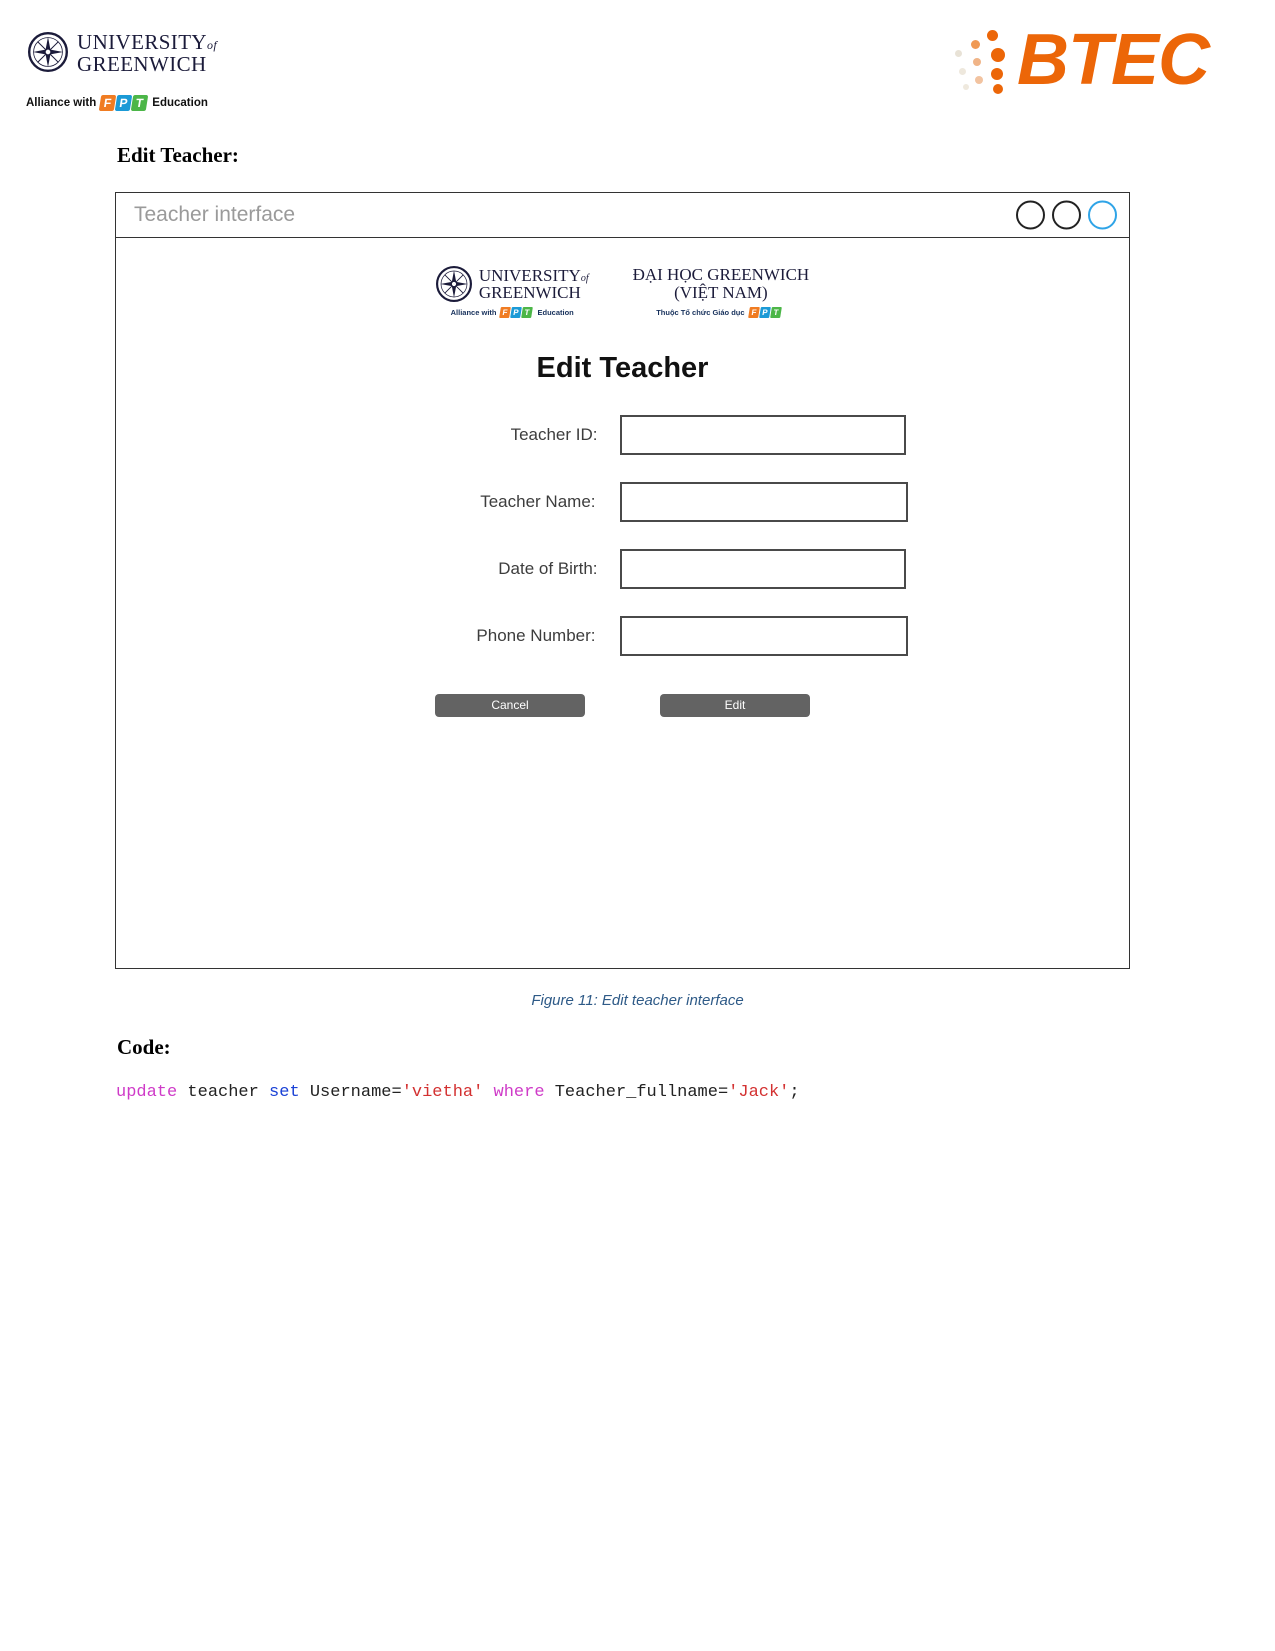  Describe the element at coordinates (473, 312) in the screenshot. I see `inner-alliance-prefix-text: Alliance with` at that location.